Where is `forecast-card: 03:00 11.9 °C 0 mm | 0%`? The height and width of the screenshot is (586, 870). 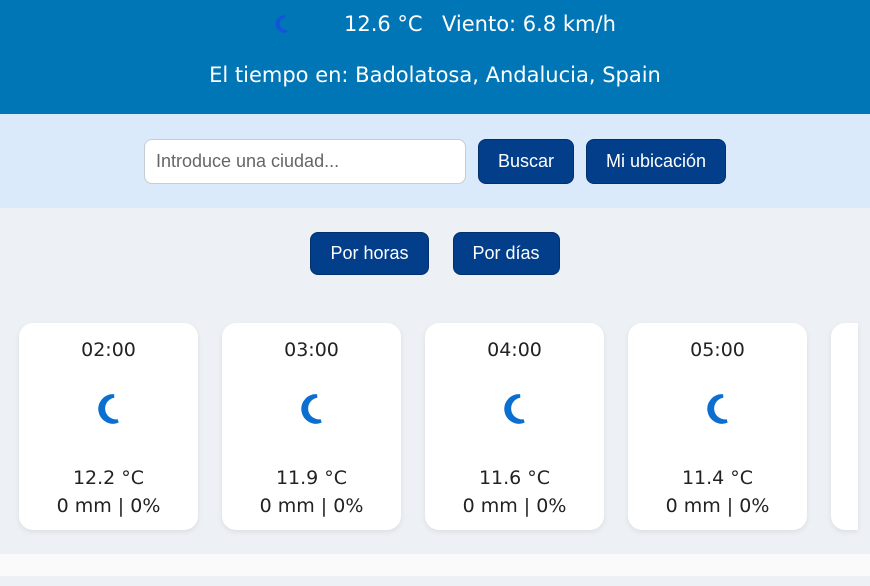
forecast-card: 03:00 11.9 °C 0 mm | 0% is located at coordinates (311, 426).